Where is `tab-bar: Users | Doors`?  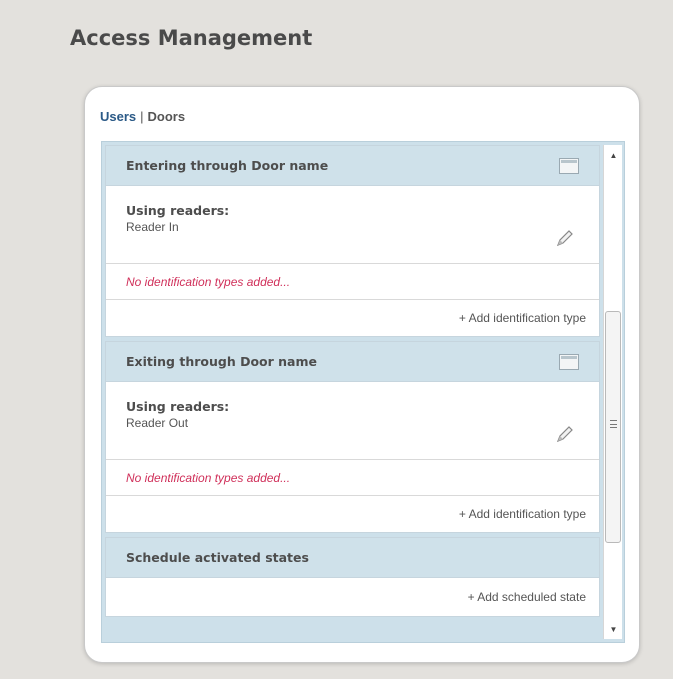
tab-bar: Users | Doors is located at coordinates (142, 116).